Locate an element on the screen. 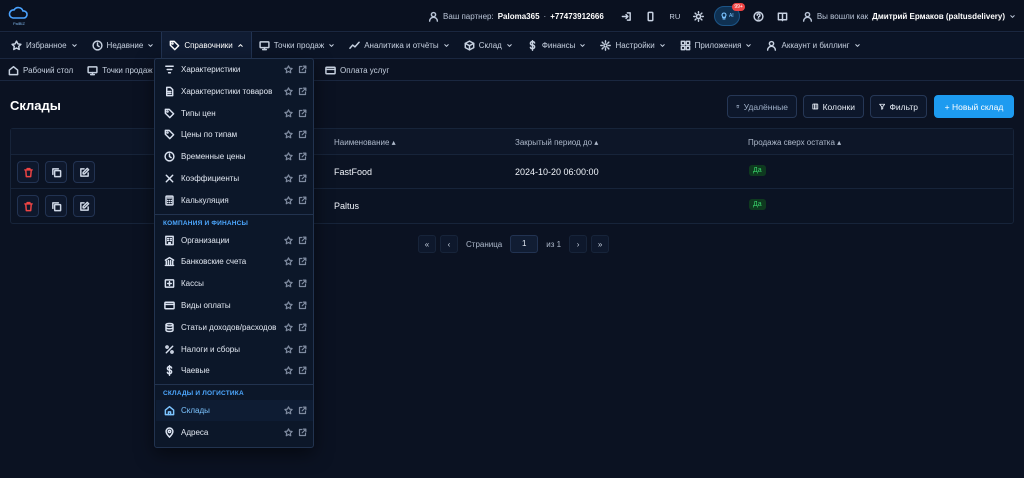 Image resolution: width=1024 pixels, height=478 pixels. menu-item: Характеристики is located at coordinates (234, 69).